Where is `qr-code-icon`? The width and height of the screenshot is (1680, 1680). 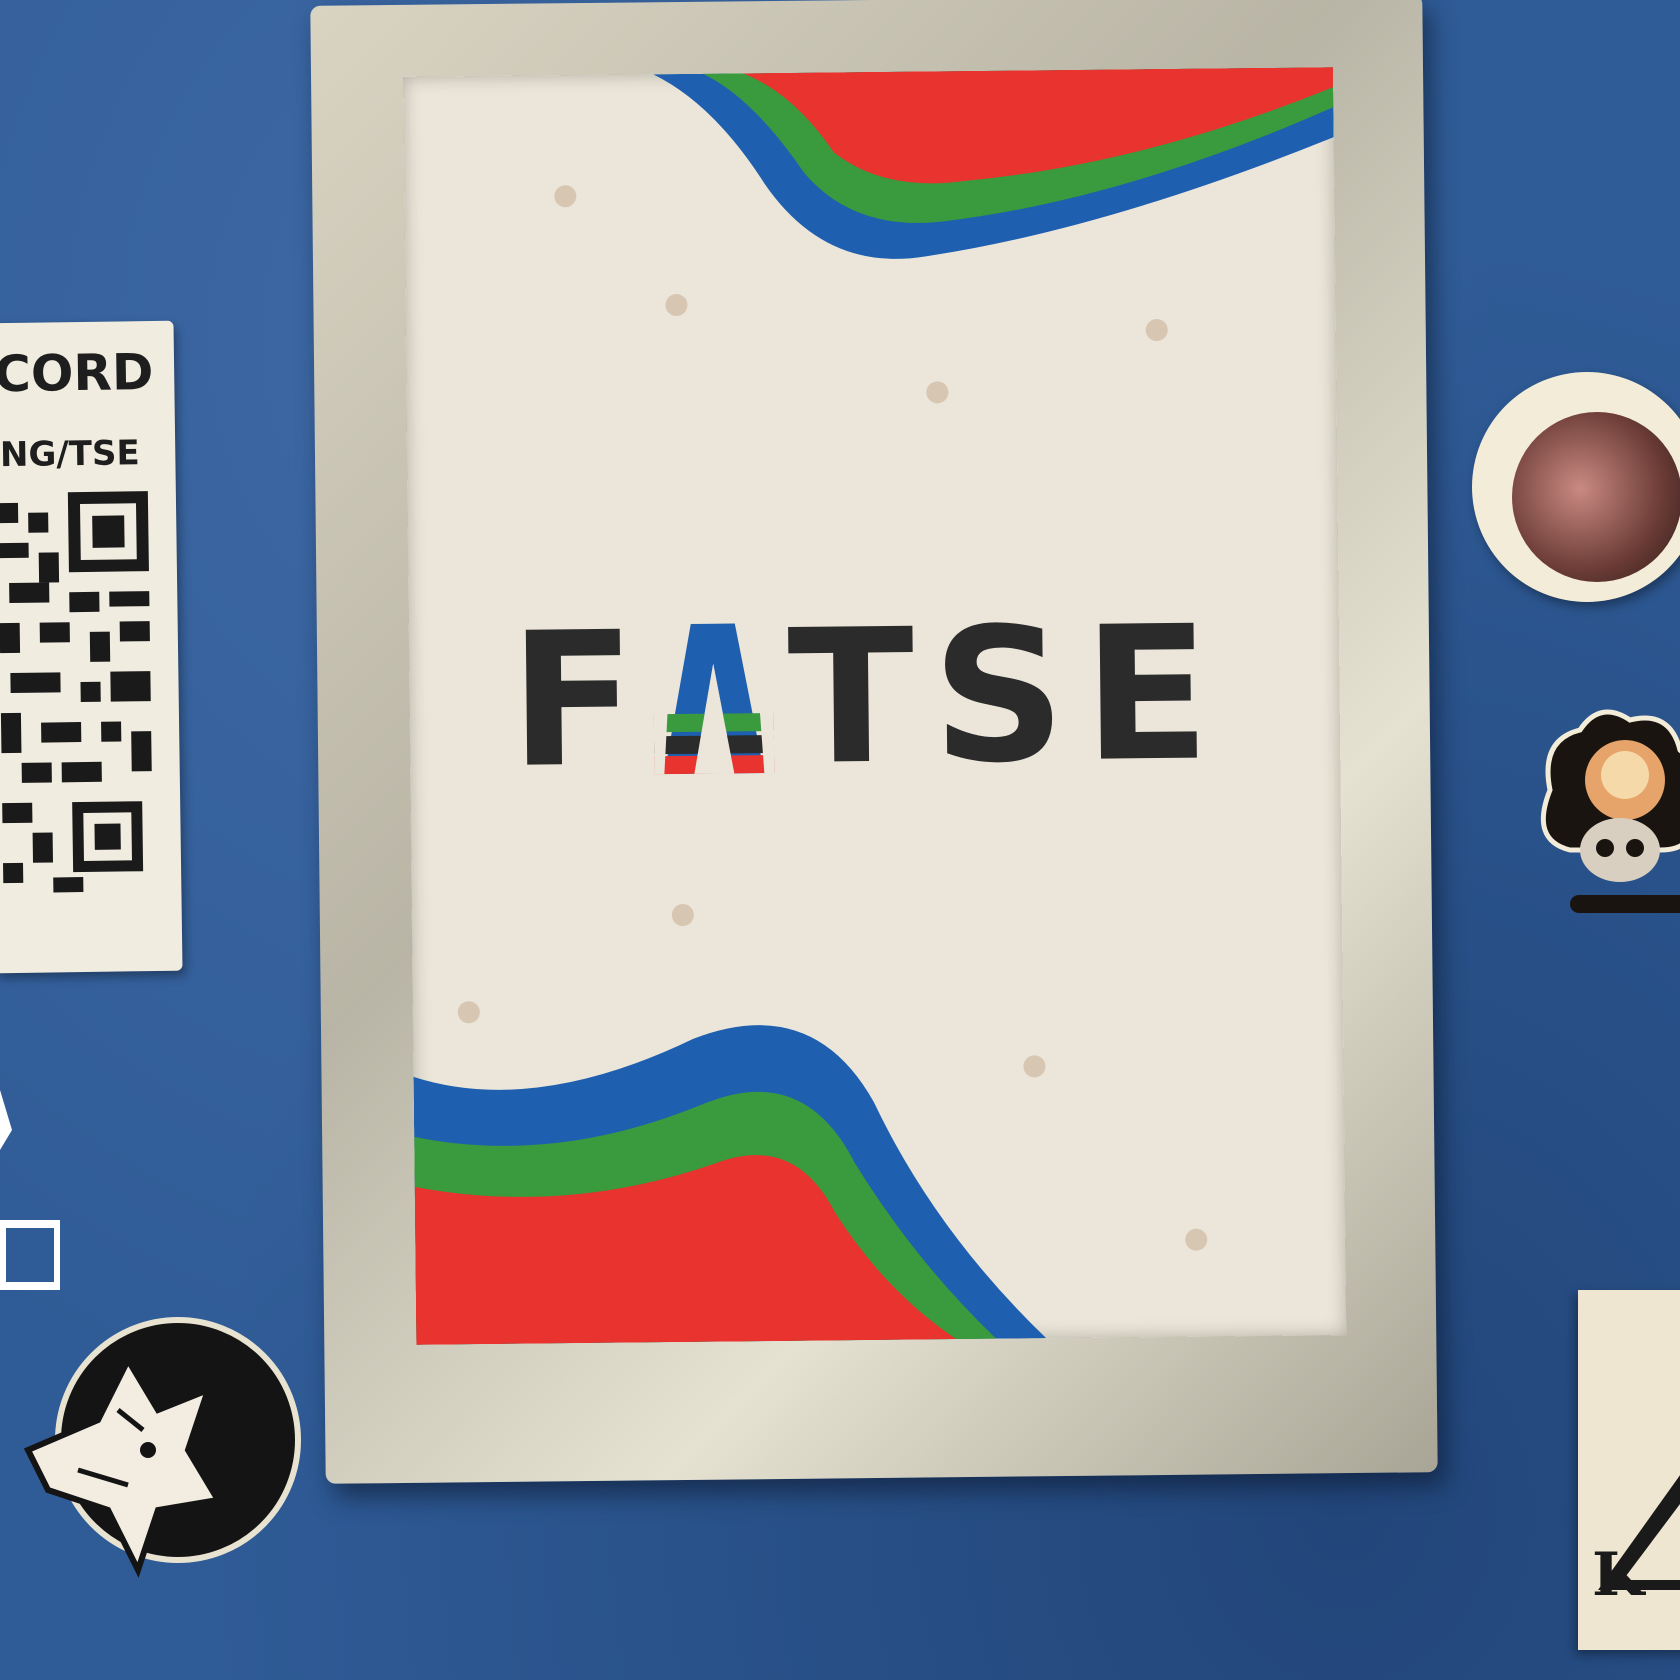
qr-code-icon is located at coordinates (82, 692).